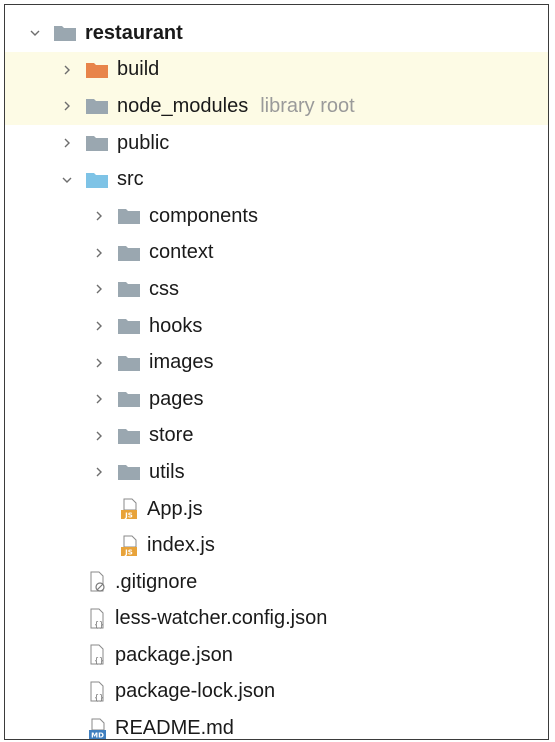  Describe the element at coordinates (167, 471) in the screenshot. I see `tree-label: utils` at that location.